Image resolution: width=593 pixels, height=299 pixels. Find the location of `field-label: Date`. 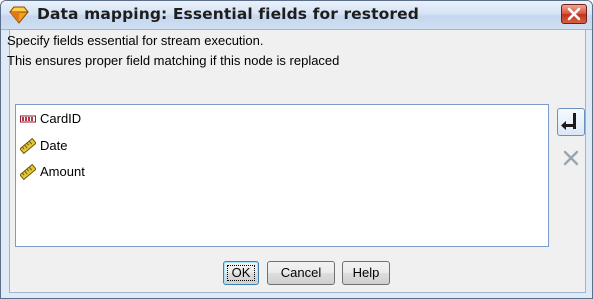

field-label: Date is located at coordinates (54, 145).